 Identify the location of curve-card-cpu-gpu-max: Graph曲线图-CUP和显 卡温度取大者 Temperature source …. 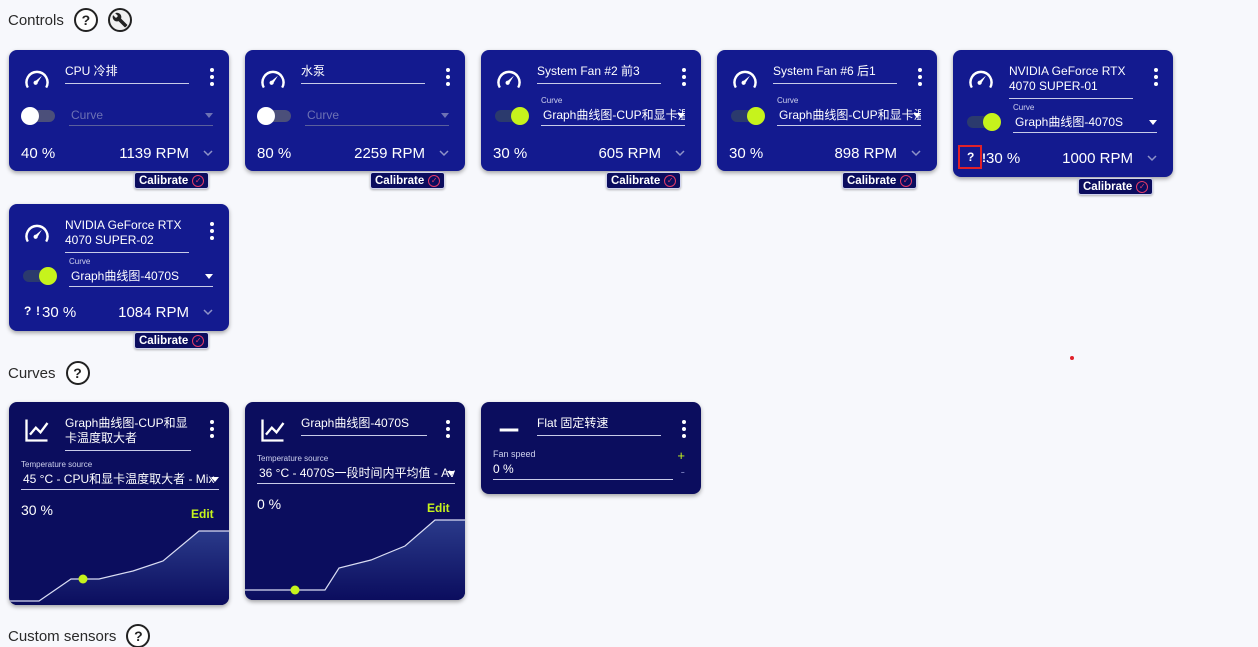
(119, 503).